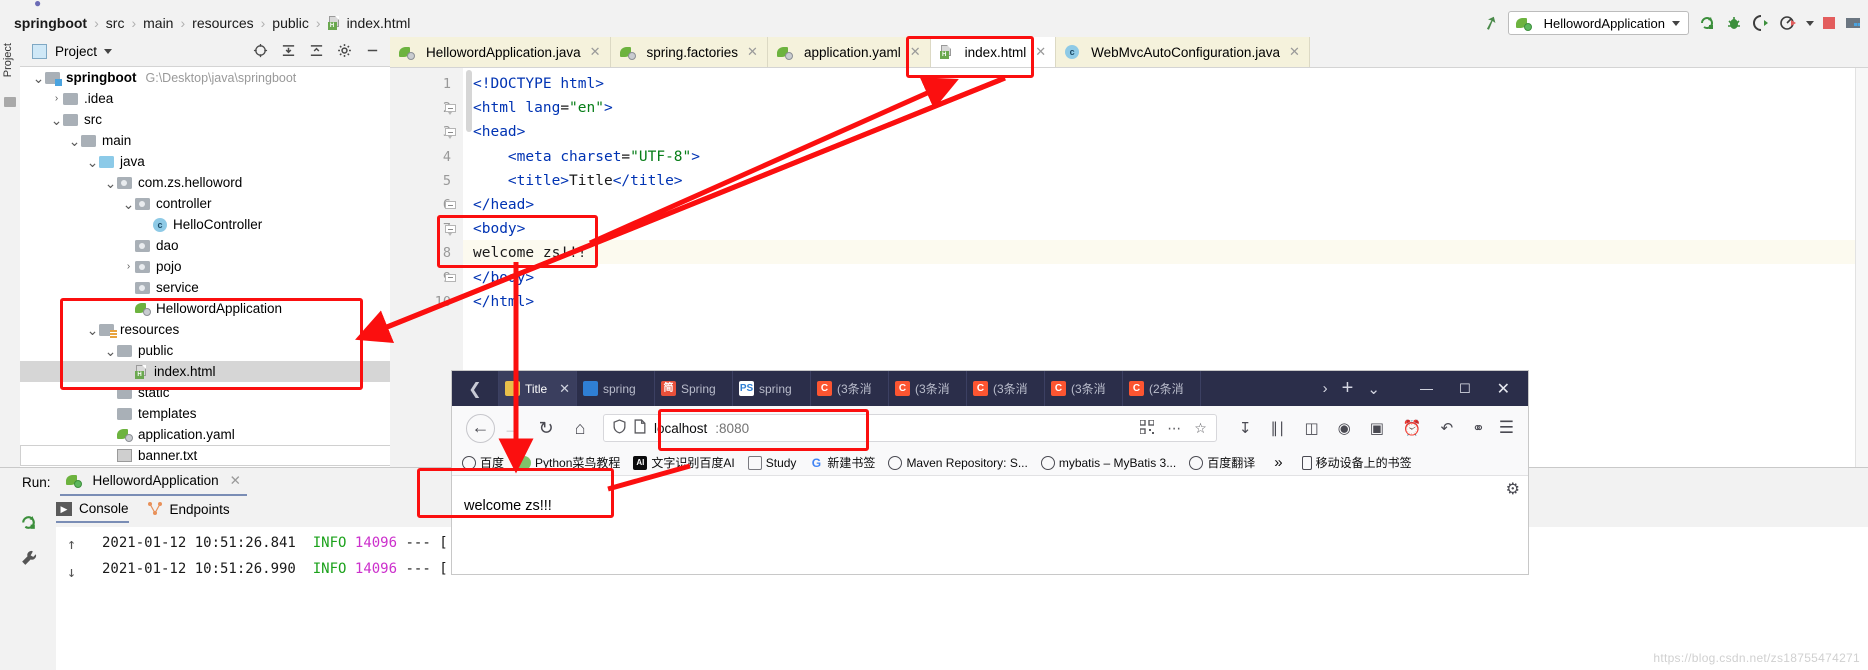 Image resolution: width=1868 pixels, height=670 pixels. What do you see at coordinates (1325, 388) in the screenshot?
I see `tab-overflow-icon: ›` at bounding box center [1325, 388].